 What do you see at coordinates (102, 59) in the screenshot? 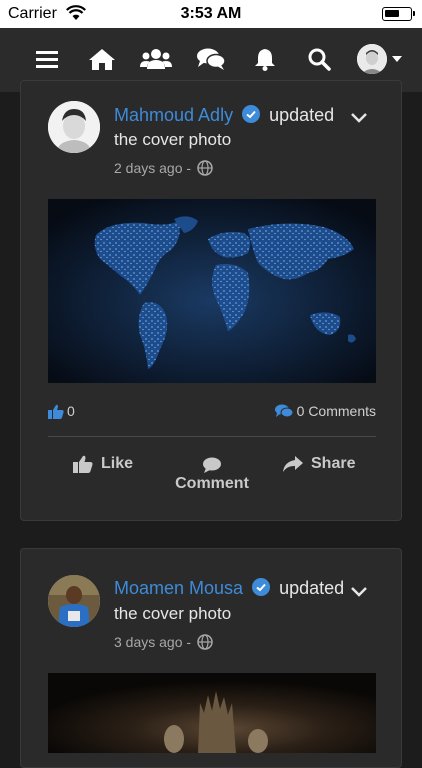
I see `home-icon` at bounding box center [102, 59].